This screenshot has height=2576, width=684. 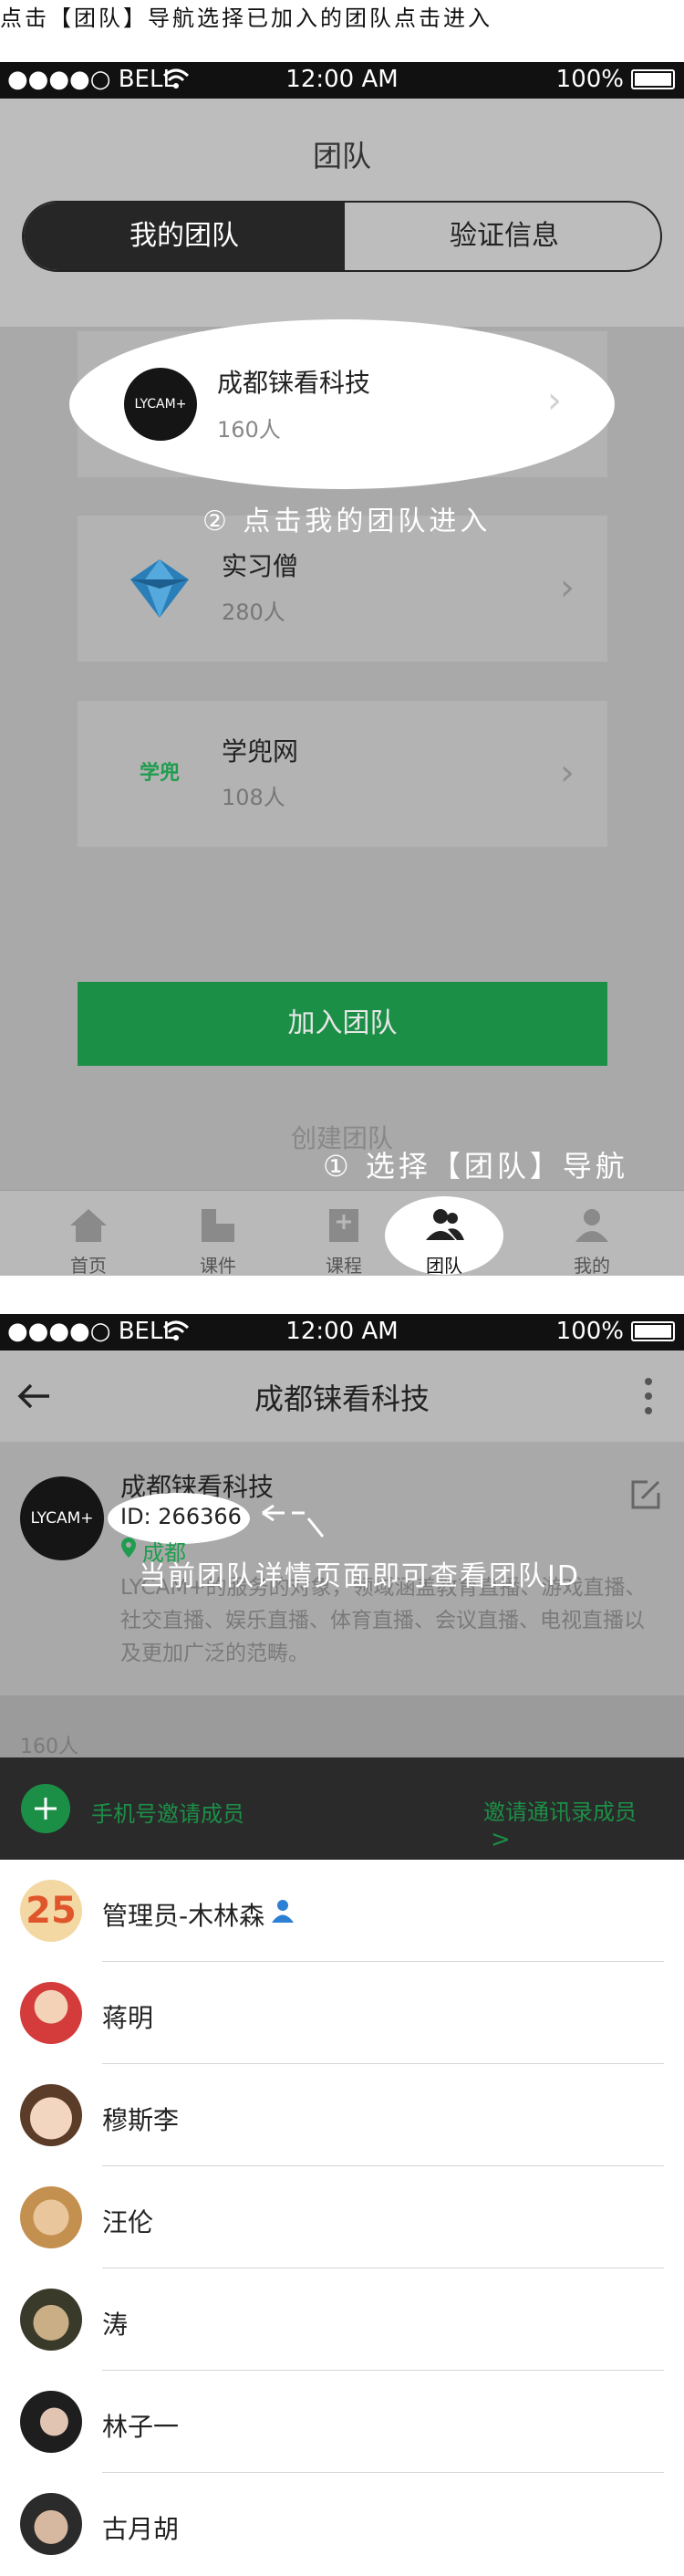 What do you see at coordinates (476, 1166) in the screenshot?
I see `annotation-step-1: ① 选择【团队】导航` at bounding box center [476, 1166].